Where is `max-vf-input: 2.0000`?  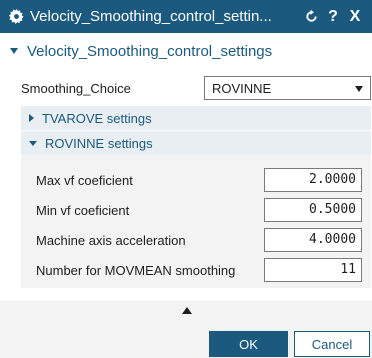 max-vf-input: 2.0000 is located at coordinates (313, 180).